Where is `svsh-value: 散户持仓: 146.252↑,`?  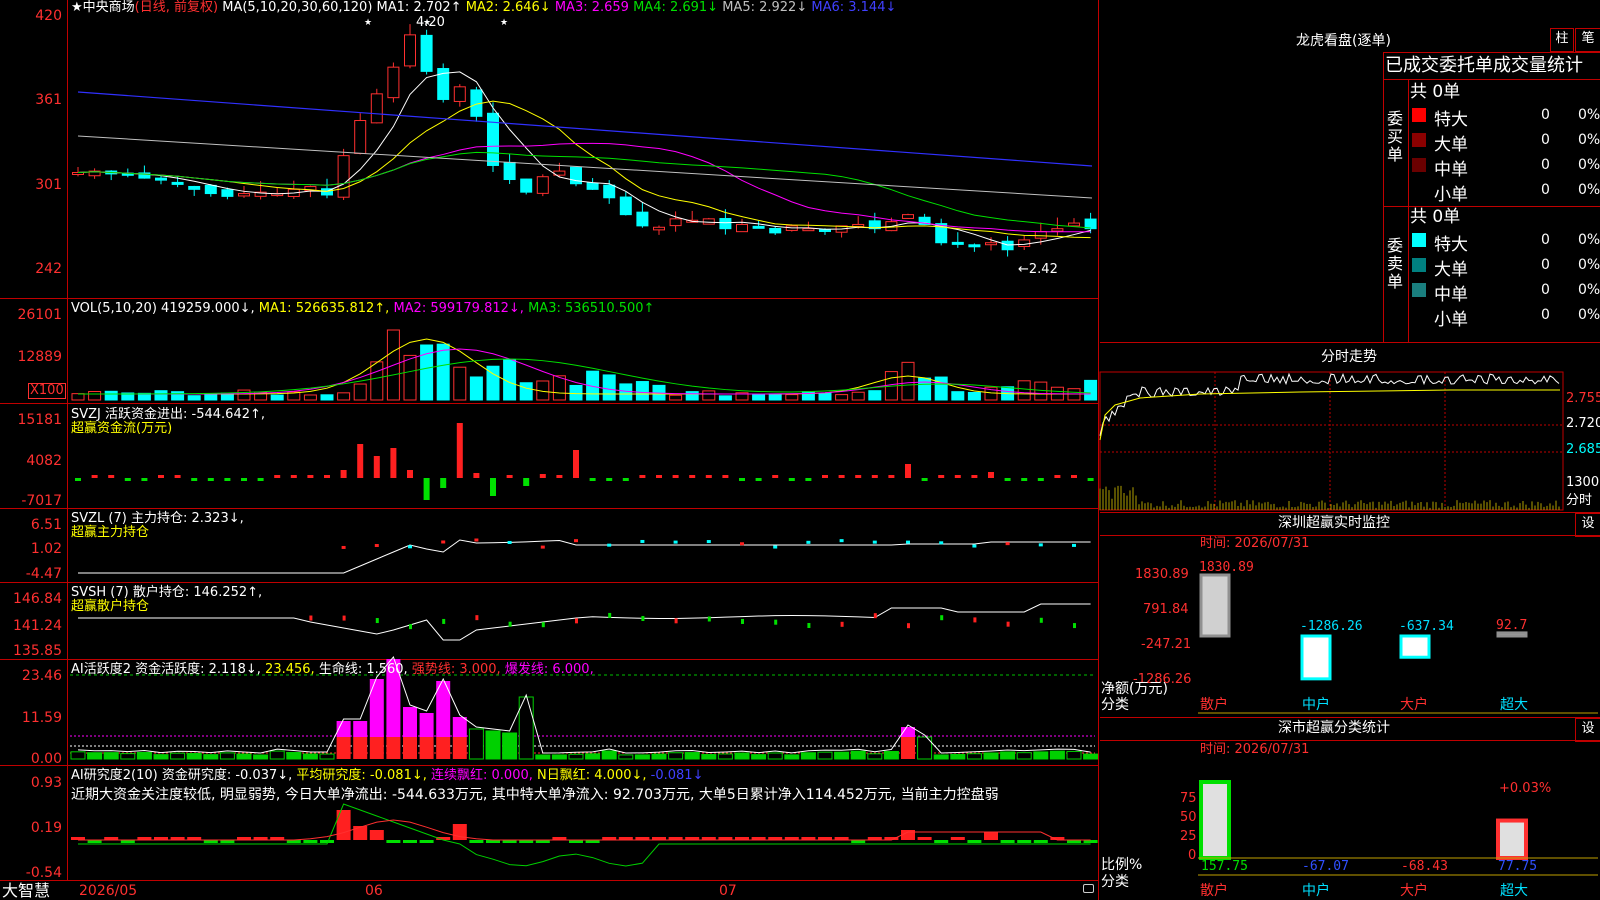 svsh-value: 散户持仓: 146.252↑, is located at coordinates (197, 592).